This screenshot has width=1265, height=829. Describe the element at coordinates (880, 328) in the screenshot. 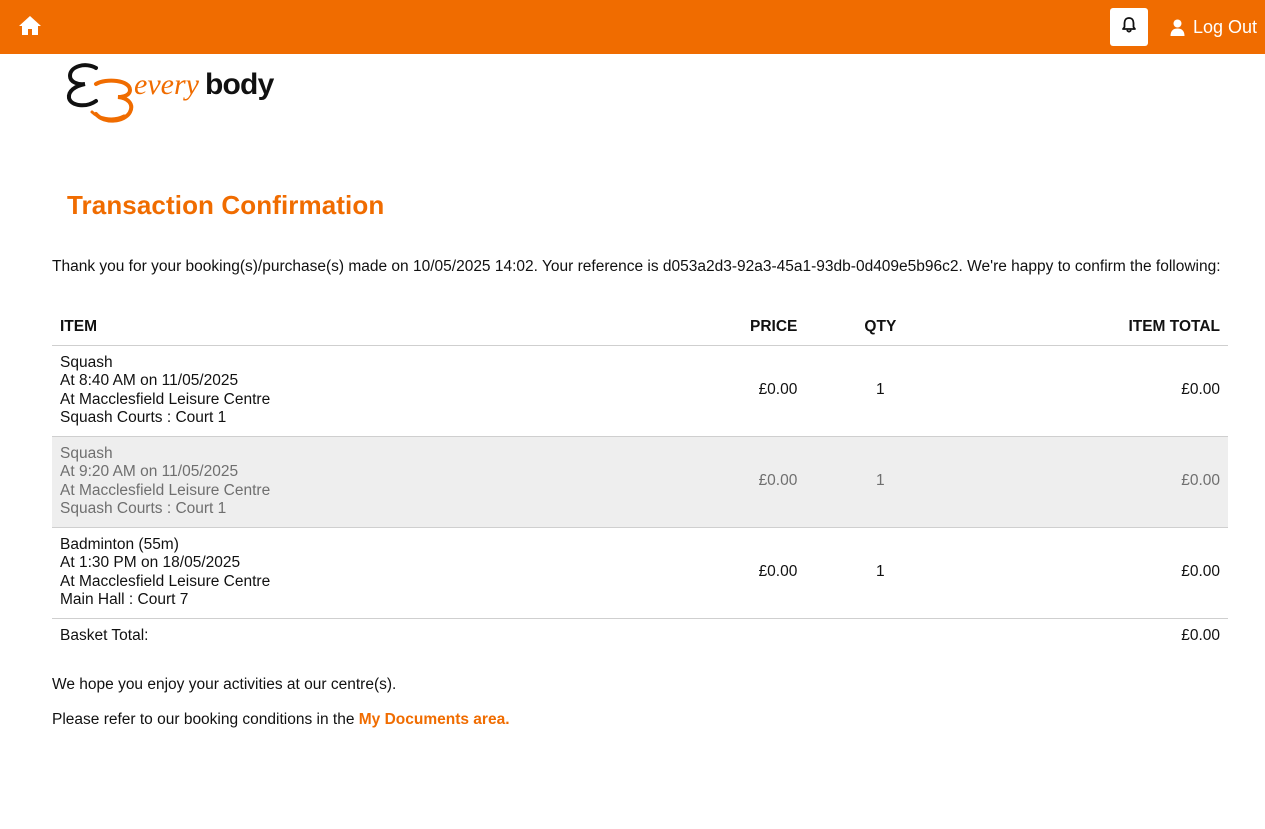

I see `column-header-qty: QTY` at that location.